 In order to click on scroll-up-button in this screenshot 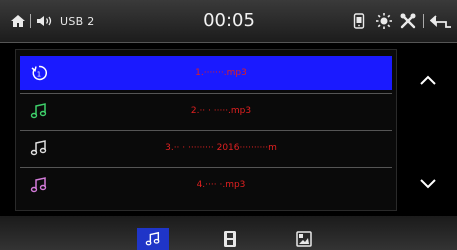, I will do `click(428, 80)`.